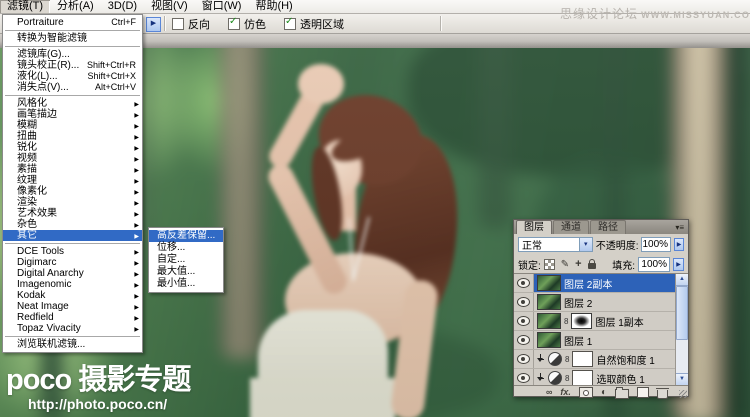 The width and height of the screenshot is (750, 417). What do you see at coordinates (621, 393) in the screenshot?
I see `new-group-icon` at bounding box center [621, 393].